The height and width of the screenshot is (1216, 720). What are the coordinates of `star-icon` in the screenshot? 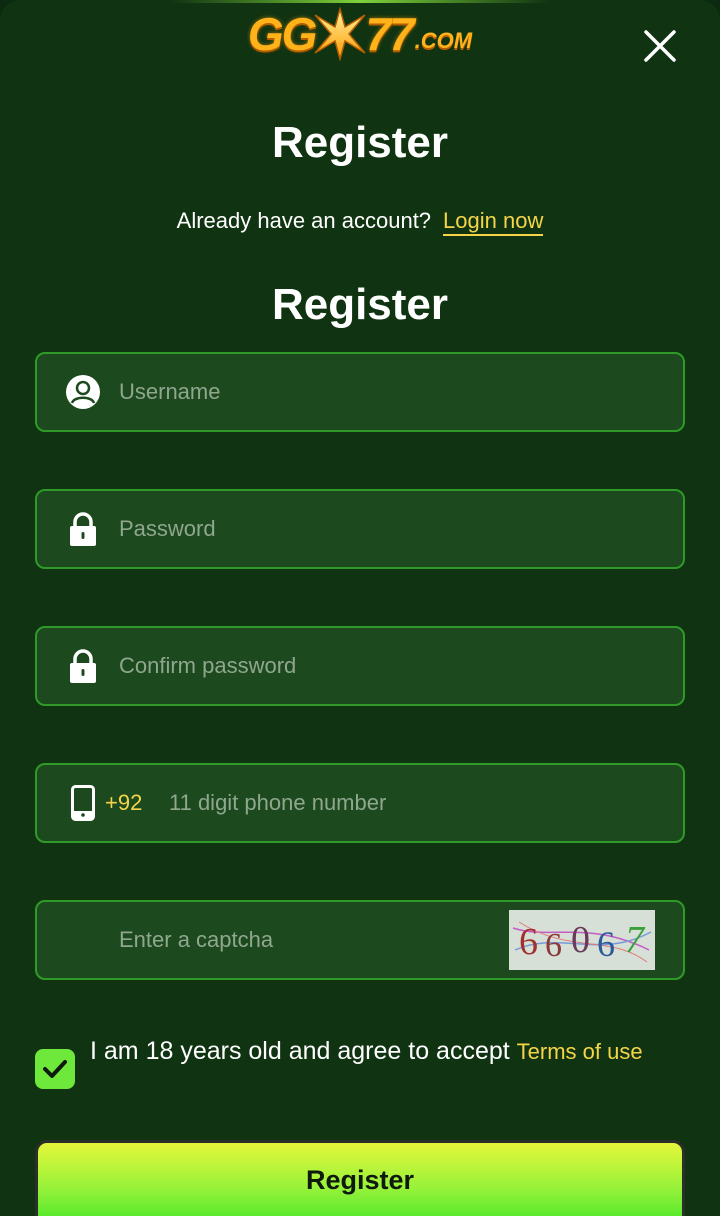 It's located at (340, 34).